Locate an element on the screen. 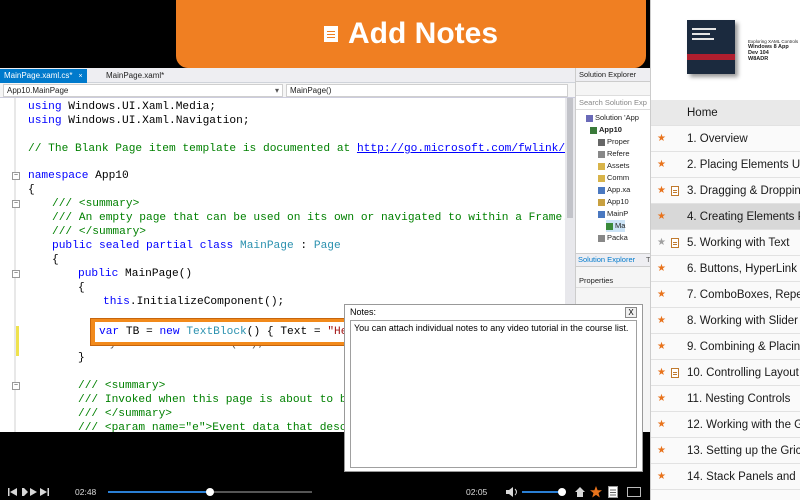 Image resolution: width=800 pixels, height=500 pixels. lesson-item: ★ 4. Creating Elements P is located at coordinates (725, 217).